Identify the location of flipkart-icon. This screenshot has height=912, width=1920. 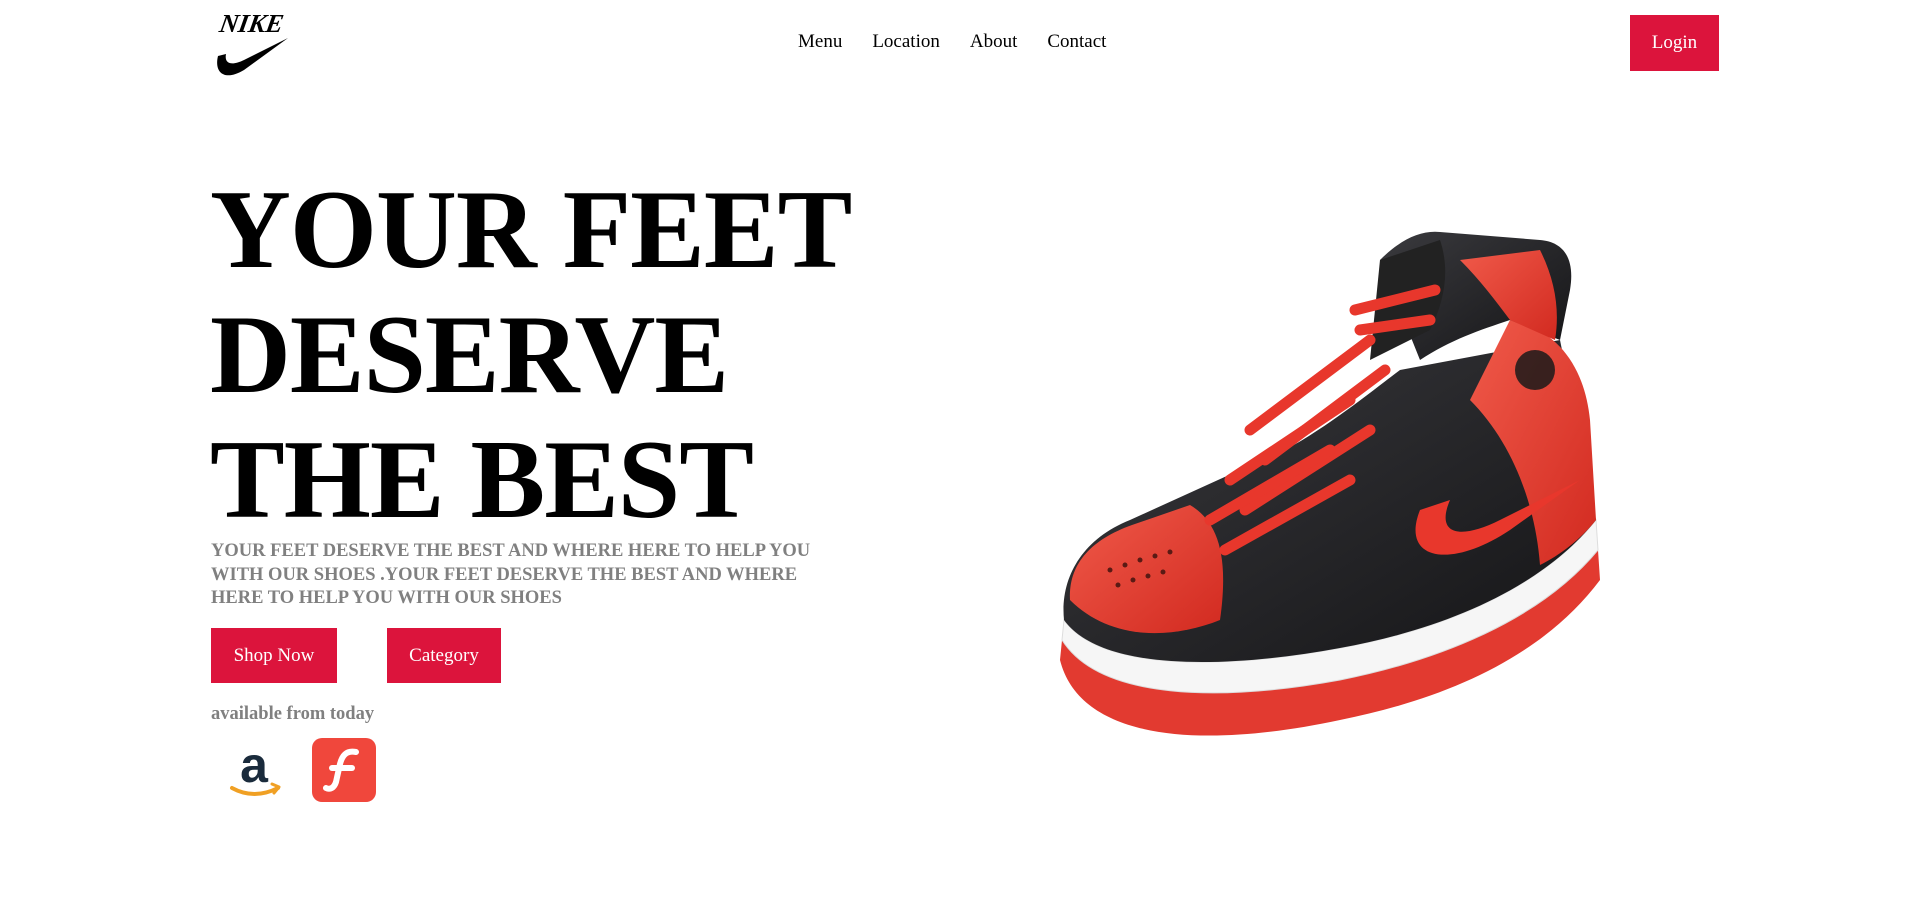
(344, 770).